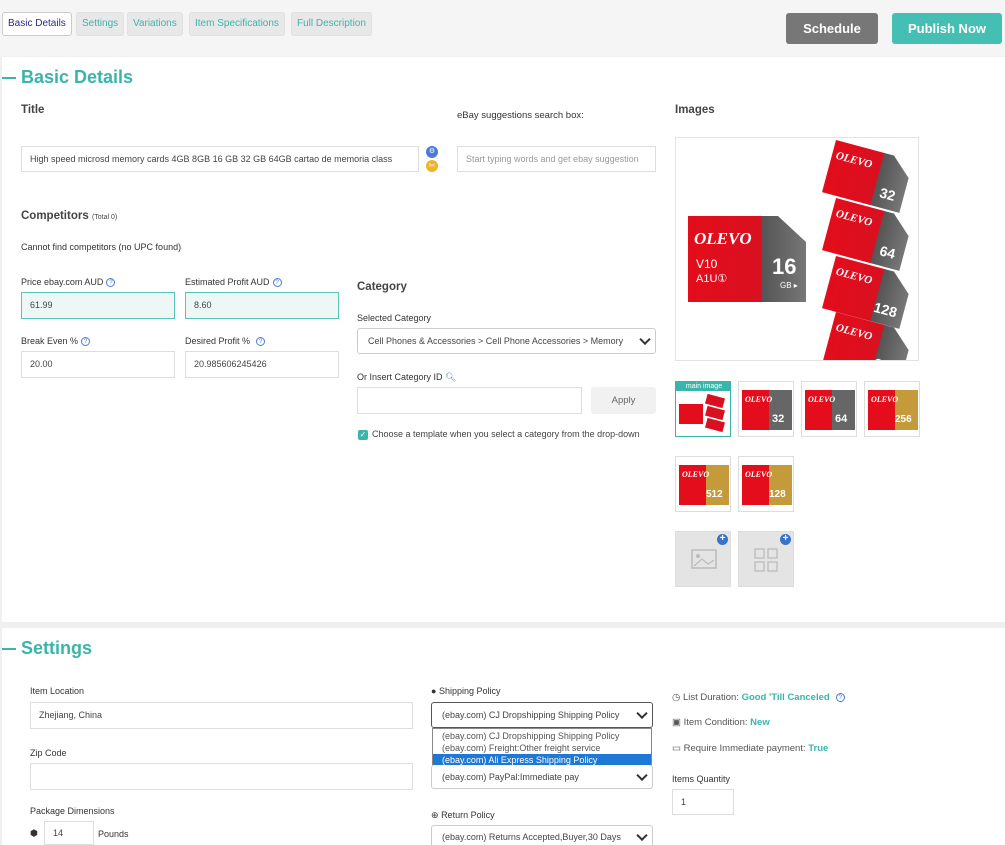 The width and height of the screenshot is (1005, 845). I want to click on items-quantity-label: Items Quantity, so click(701, 779).